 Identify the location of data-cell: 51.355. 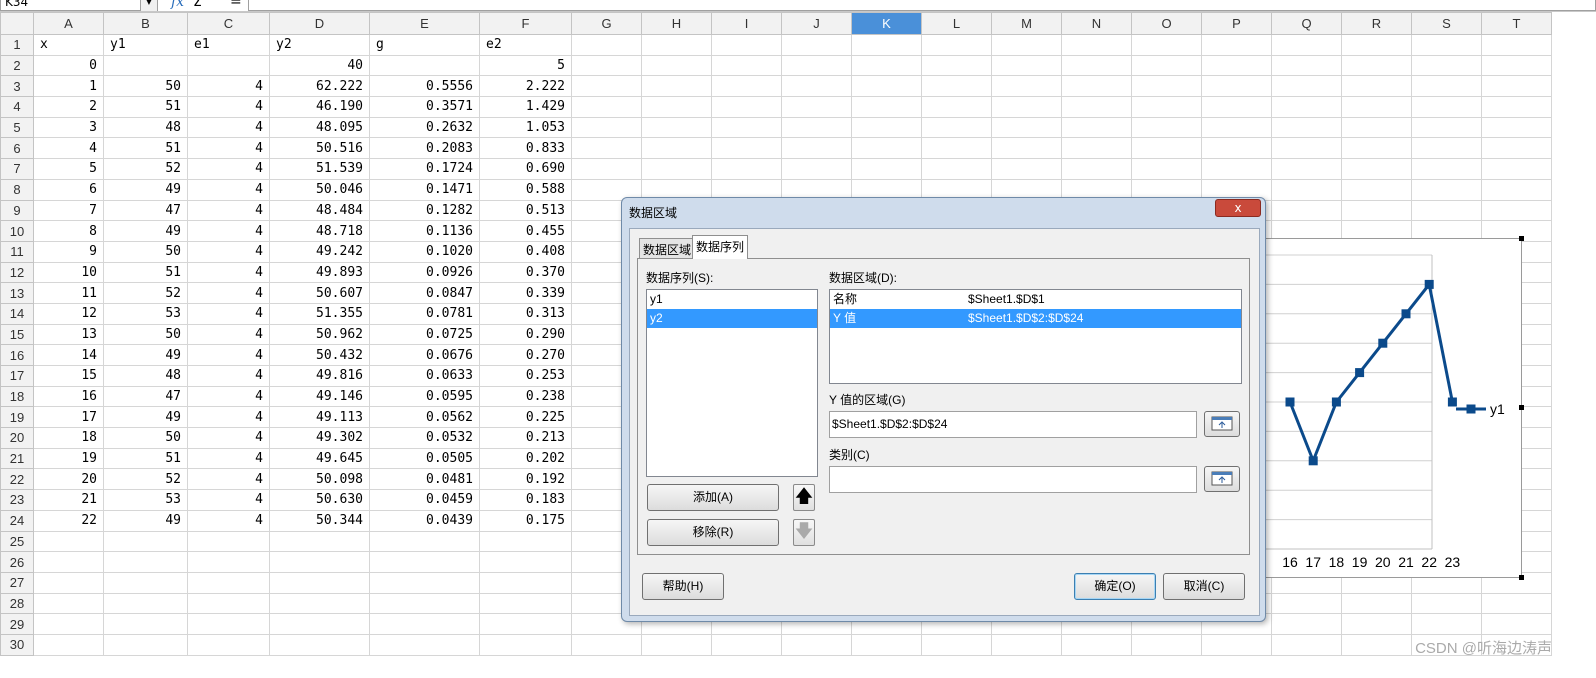
(319, 313).